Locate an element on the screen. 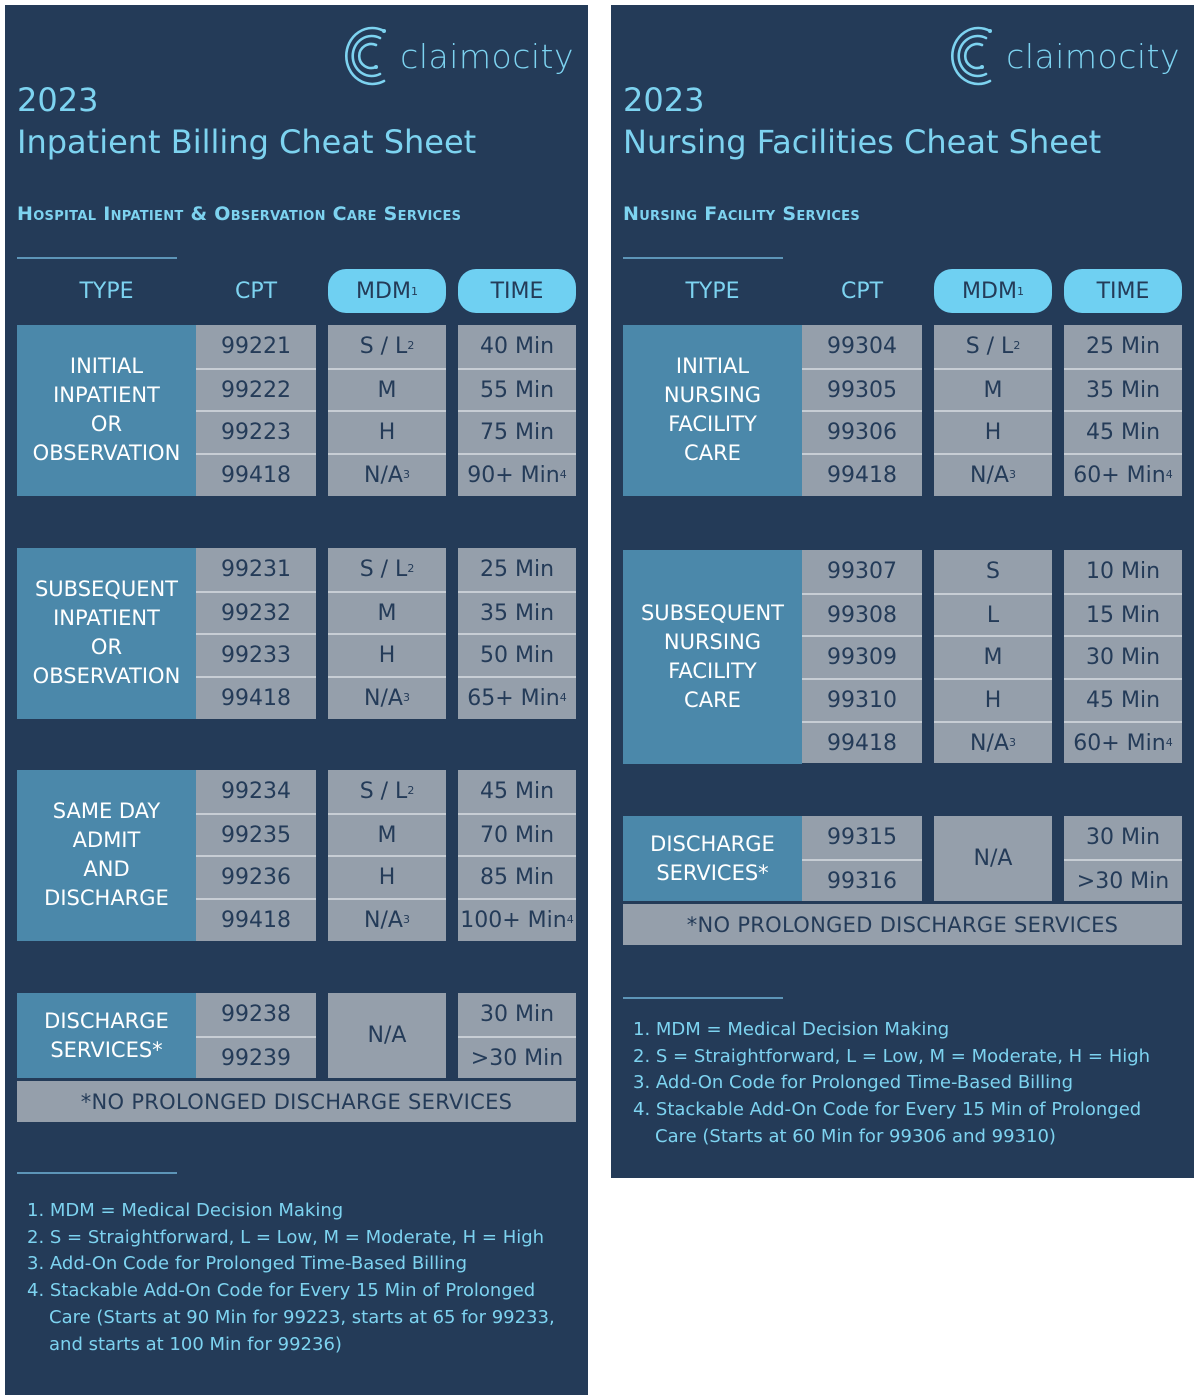  cpt-code-cell: 99223 is located at coordinates (256, 432).